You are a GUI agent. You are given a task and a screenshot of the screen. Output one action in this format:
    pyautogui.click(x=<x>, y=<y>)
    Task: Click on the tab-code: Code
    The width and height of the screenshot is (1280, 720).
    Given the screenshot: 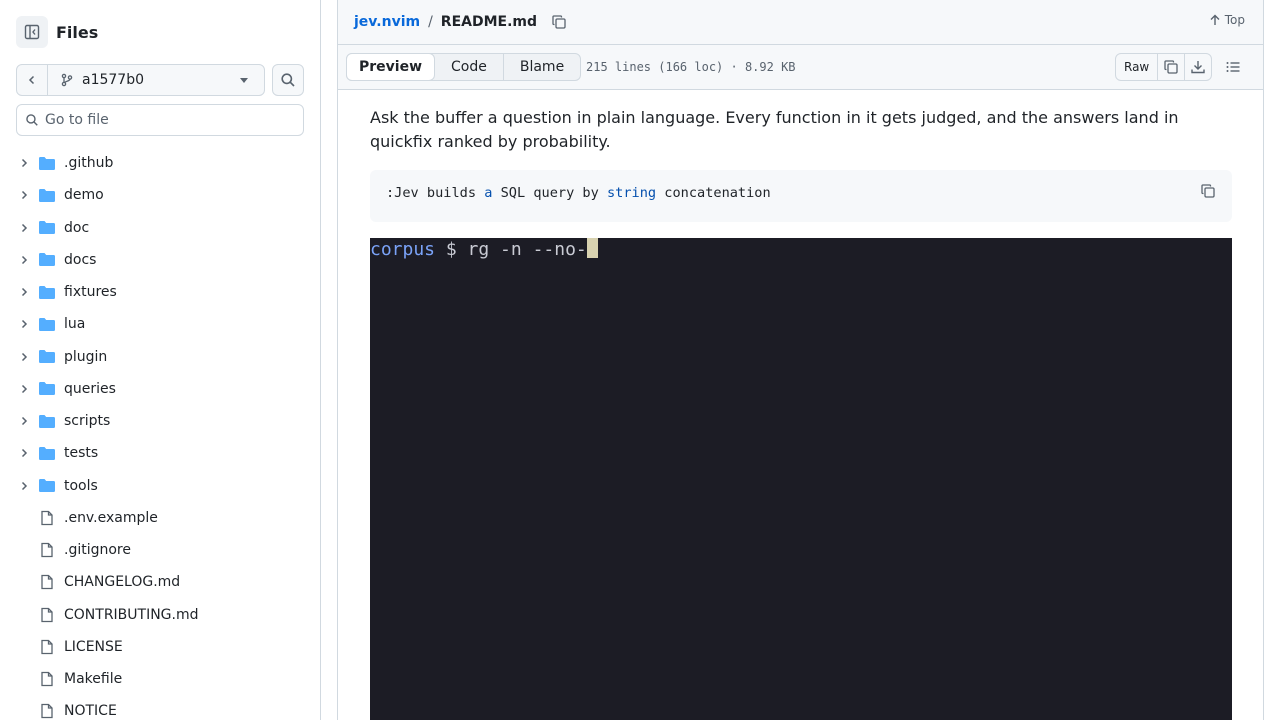 What is the action you would take?
    pyautogui.click(x=469, y=67)
    